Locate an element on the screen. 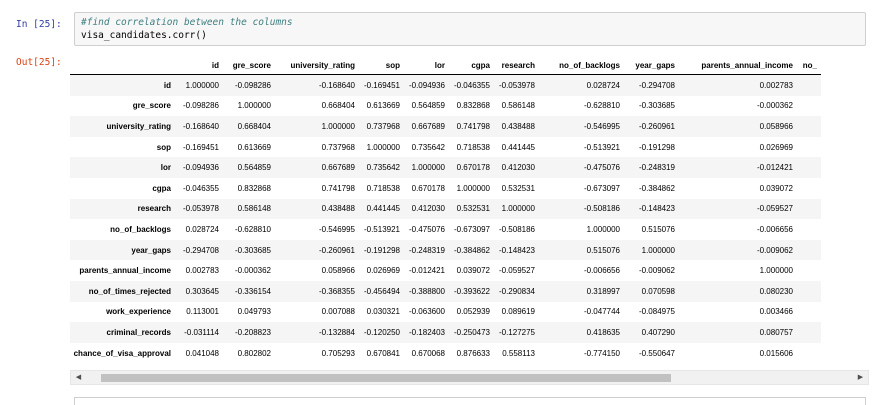 This screenshot has height=405, width=885. table-cell: 0.613669 is located at coordinates (254, 147).